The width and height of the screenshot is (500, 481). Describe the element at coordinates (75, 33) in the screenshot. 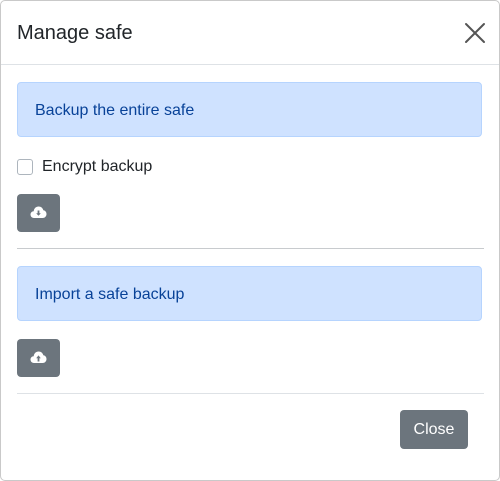

I see `dialog-title: Manage safe` at that location.